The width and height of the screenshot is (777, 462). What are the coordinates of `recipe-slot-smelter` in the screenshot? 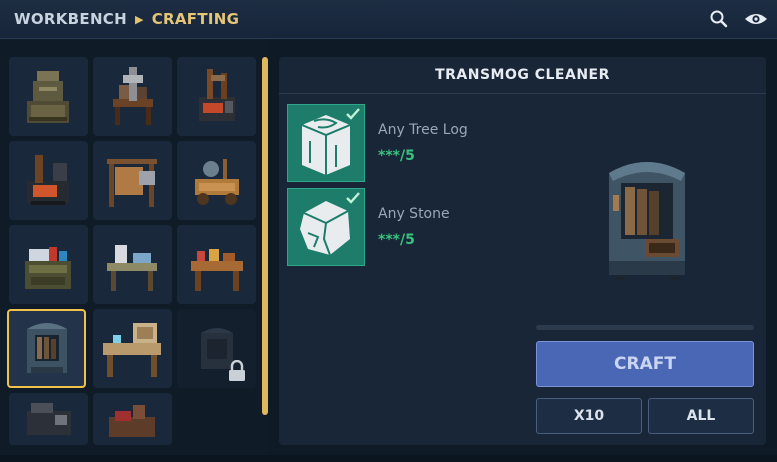 It's located at (48, 180).